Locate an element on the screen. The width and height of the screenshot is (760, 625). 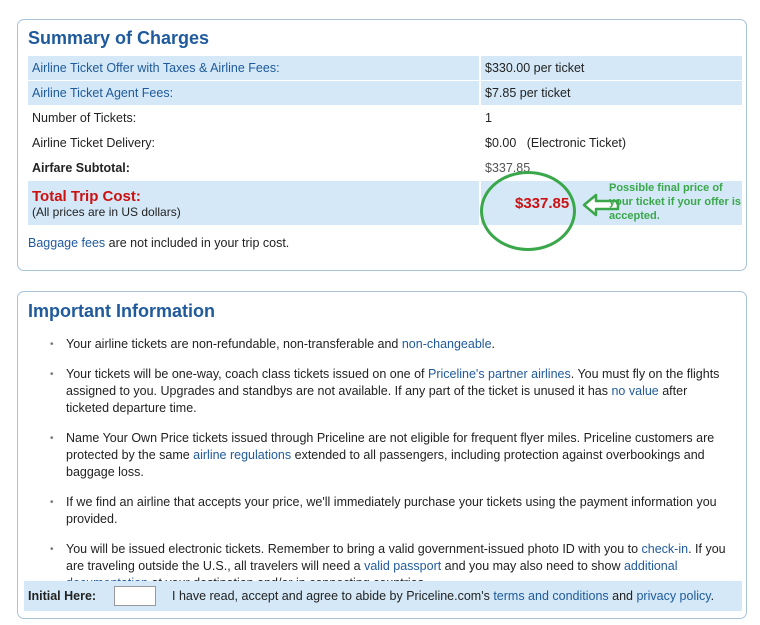
airline-regulations-link: airline regulations is located at coordinates (242, 455).